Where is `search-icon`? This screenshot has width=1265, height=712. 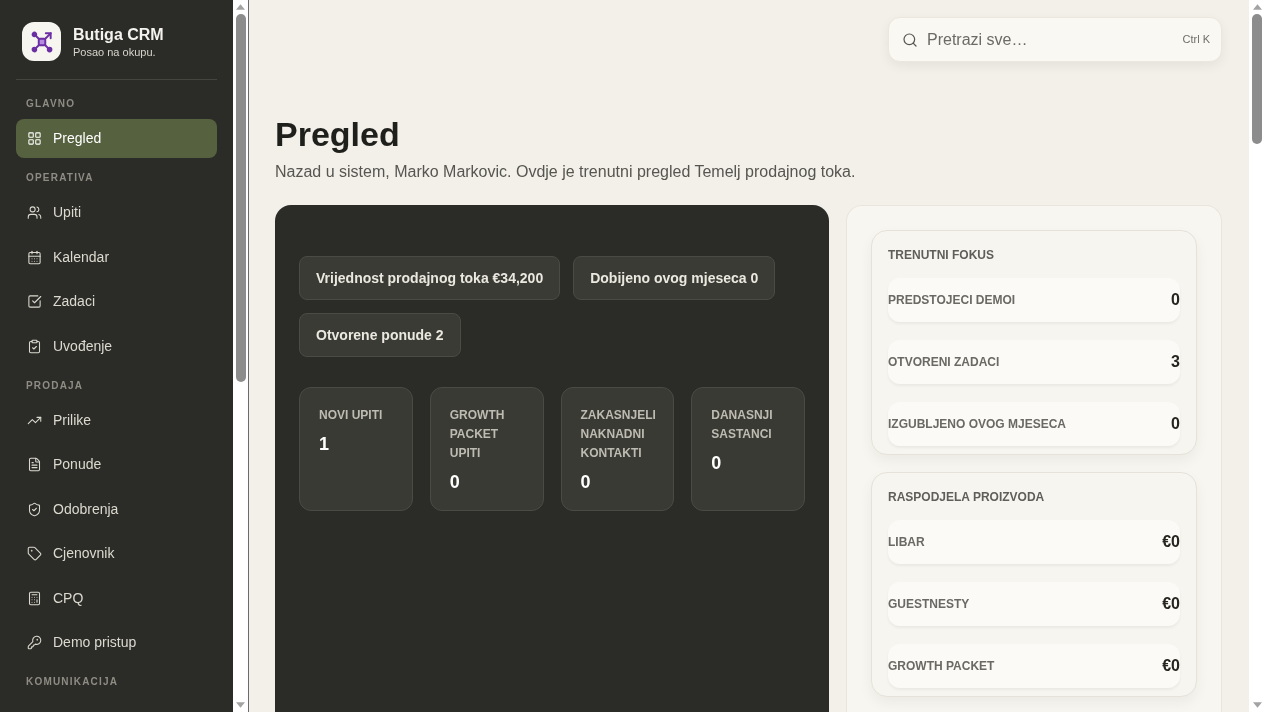
search-icon is located at coordinates (910, 39).